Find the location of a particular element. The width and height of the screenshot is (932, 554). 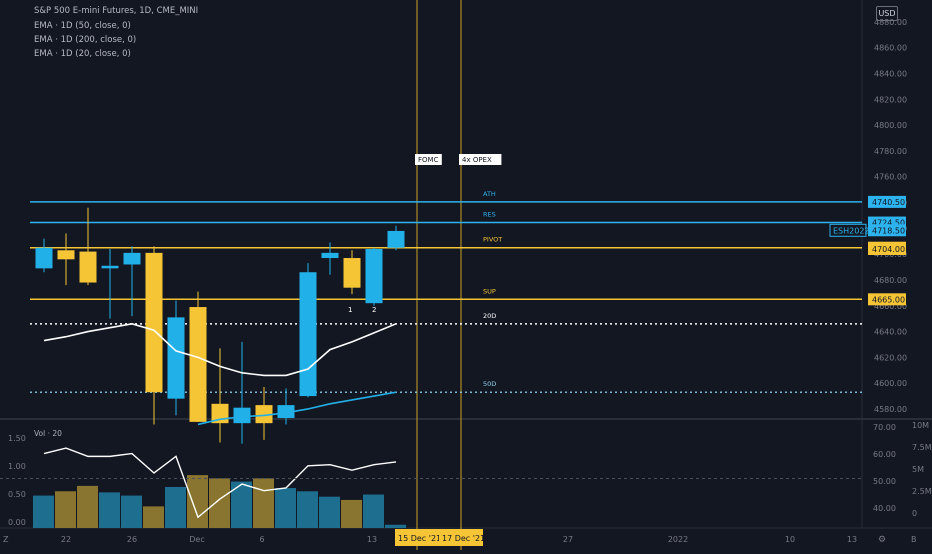

x-tick-label: 26 is located at coordinates (132, 539).